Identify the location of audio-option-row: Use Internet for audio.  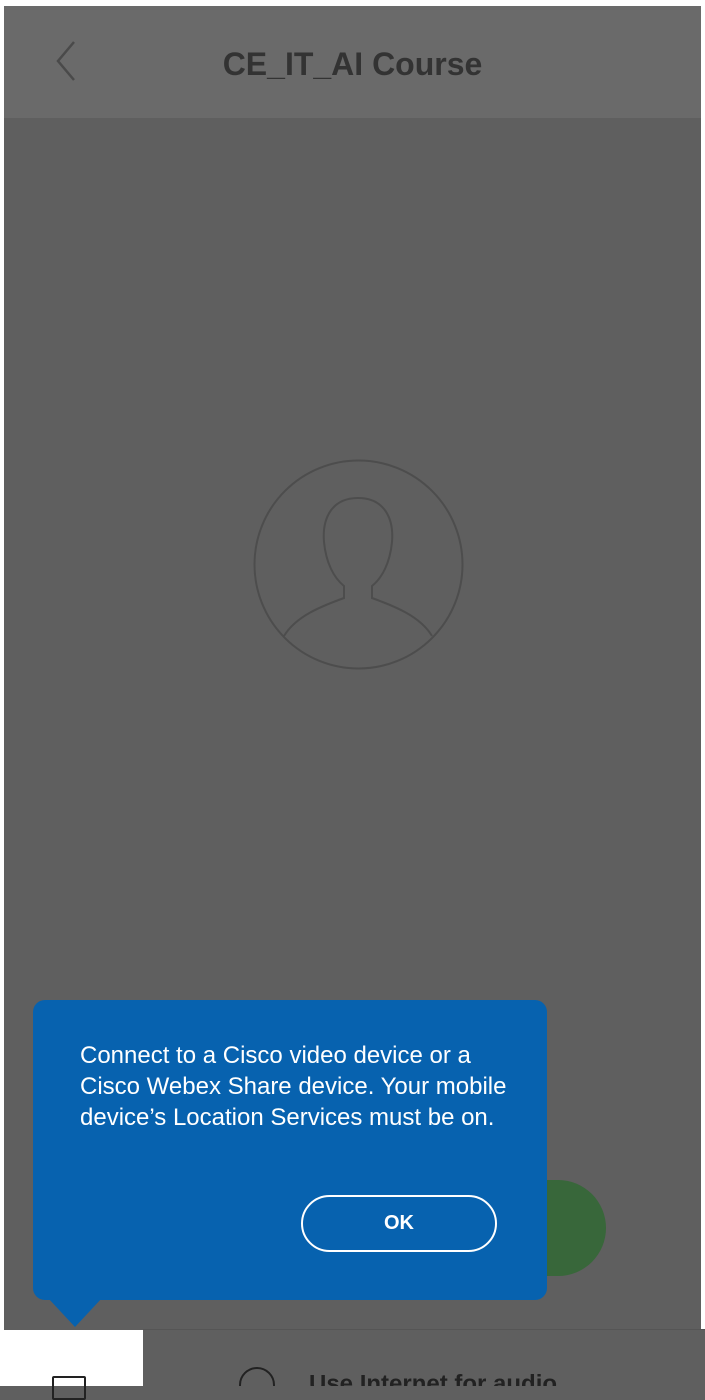
(424, 1358).